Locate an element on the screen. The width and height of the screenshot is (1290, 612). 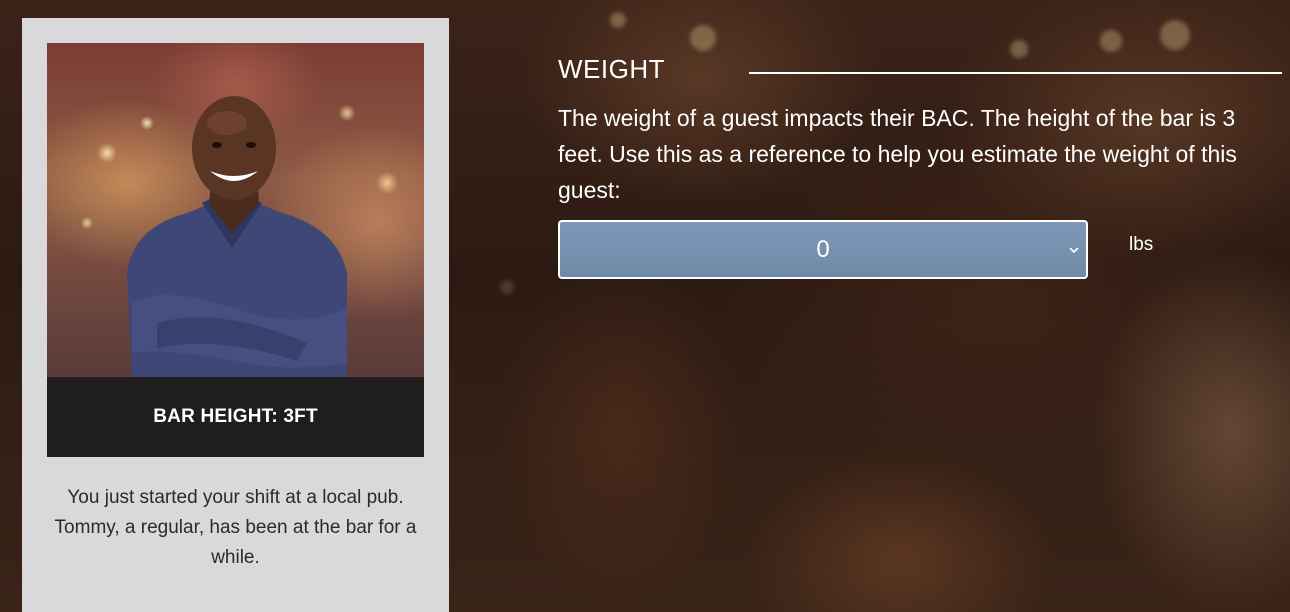
weight-unit-label: lbs is located at coordinates (1141, 244).